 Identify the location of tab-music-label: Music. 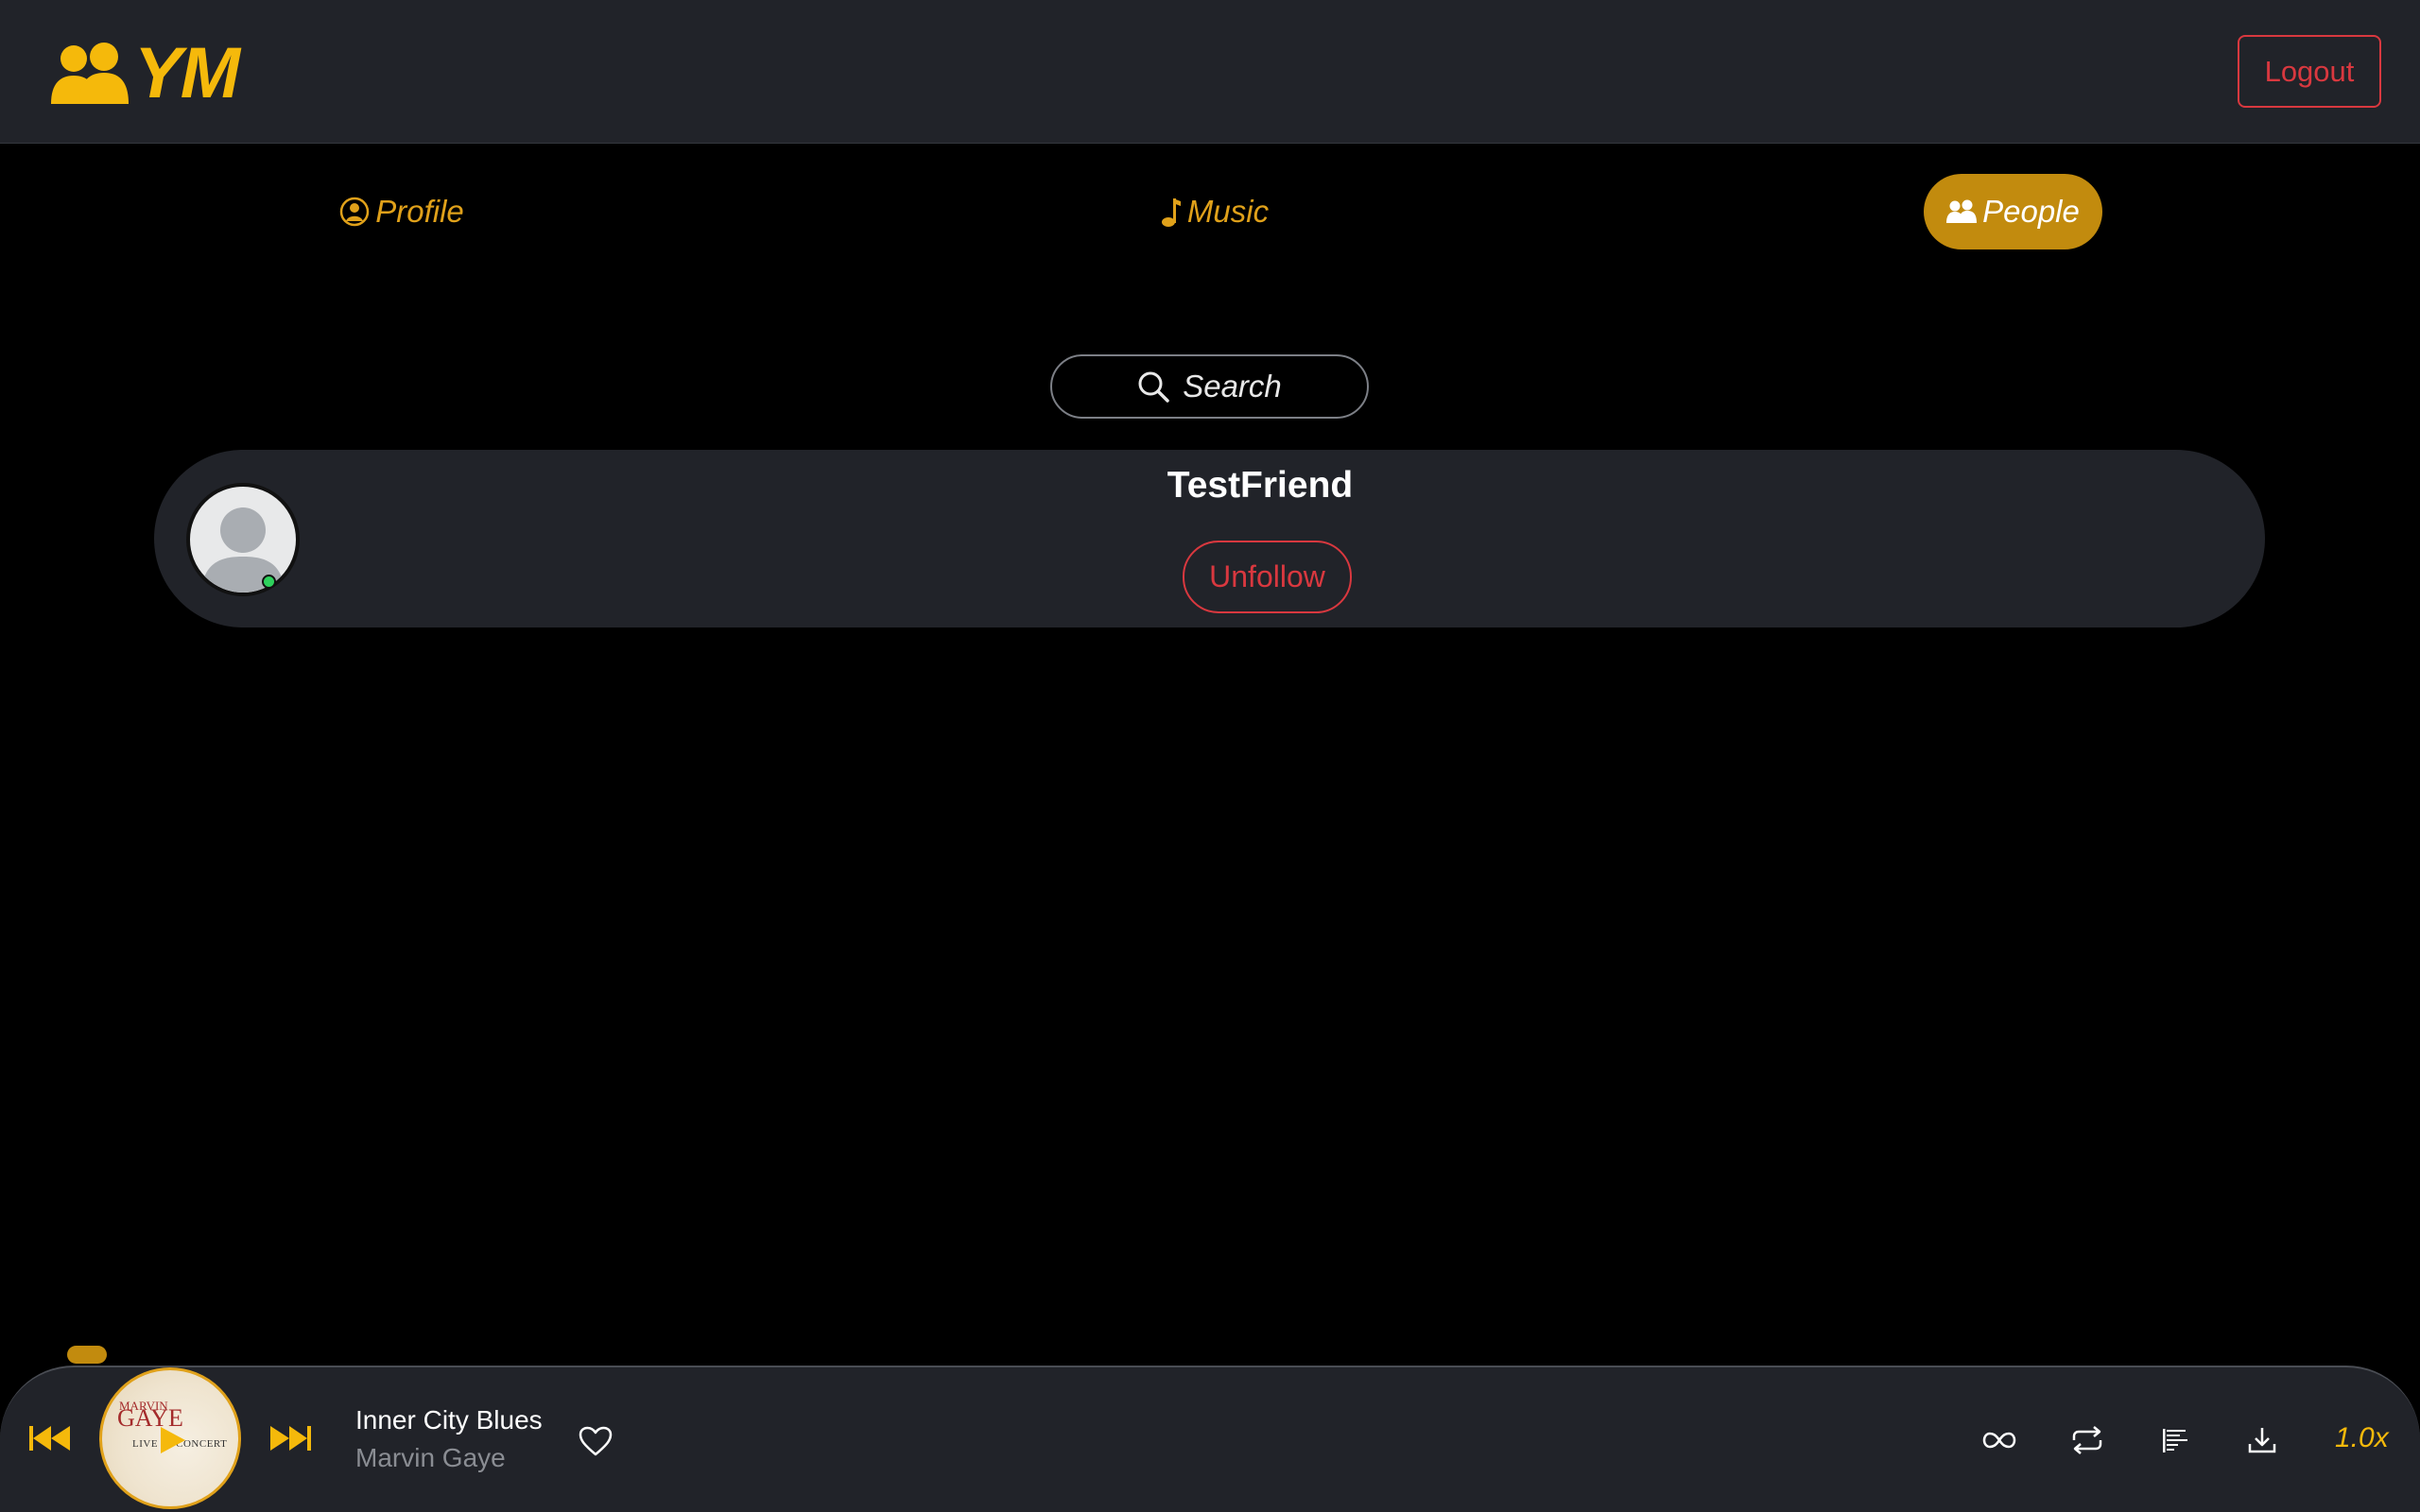
(1228, 211).